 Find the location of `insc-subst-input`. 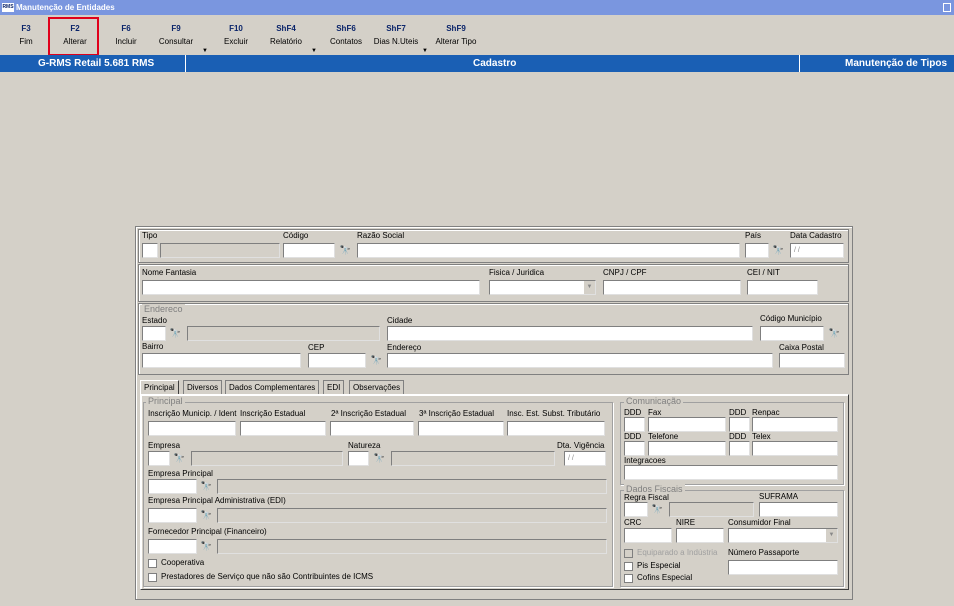

insc-subst-input is located at coordinates (556, 428).